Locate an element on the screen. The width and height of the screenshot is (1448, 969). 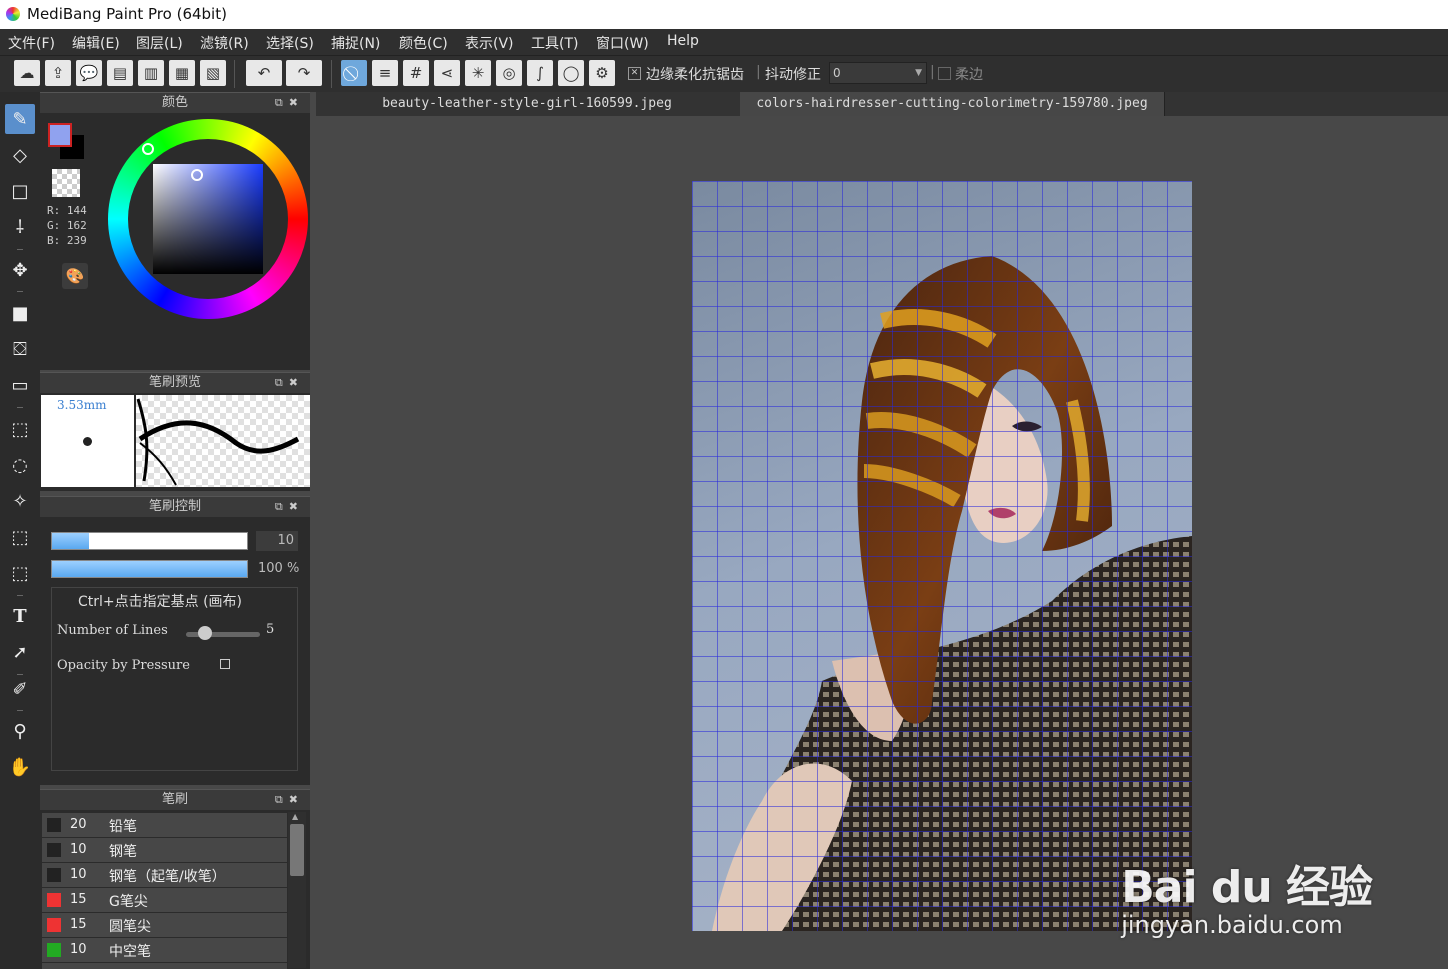
gradient-tool-icon: ▭ is located at coordinates (20, 385).